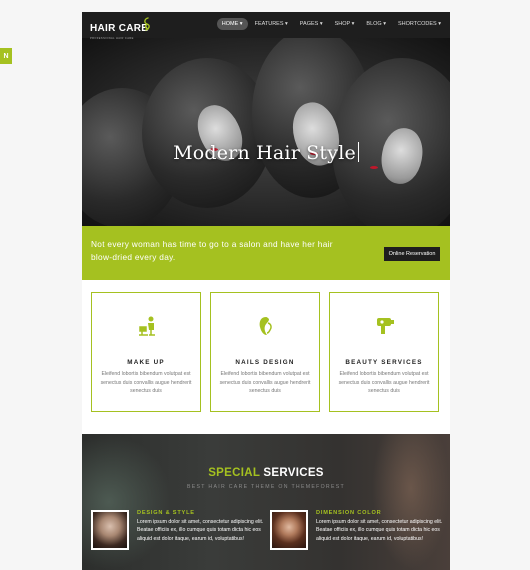 Image resolution: width=530 pixels, height=570 pixels. Describe the element at coordinates (384, 362) in the screenshot. I see `card-title: BEAUTY SERVICES` at that location.